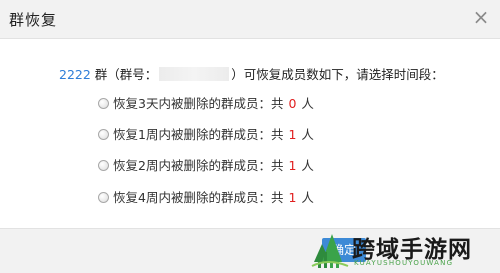  What do you see at coordinates (404, 263) in the screenshot?
I see `watermark-subtitle: KUAYUSHOUYOUWANG` at bounding box center [404, 263].